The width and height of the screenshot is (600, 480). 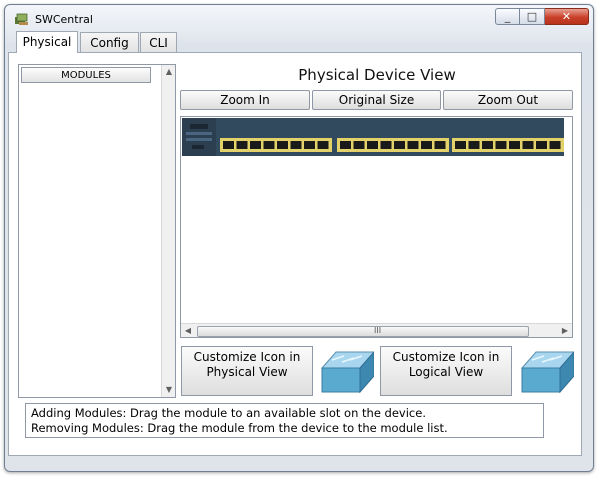 I want to click on scroll-grip-icon: III, so click(x=378, y=330).